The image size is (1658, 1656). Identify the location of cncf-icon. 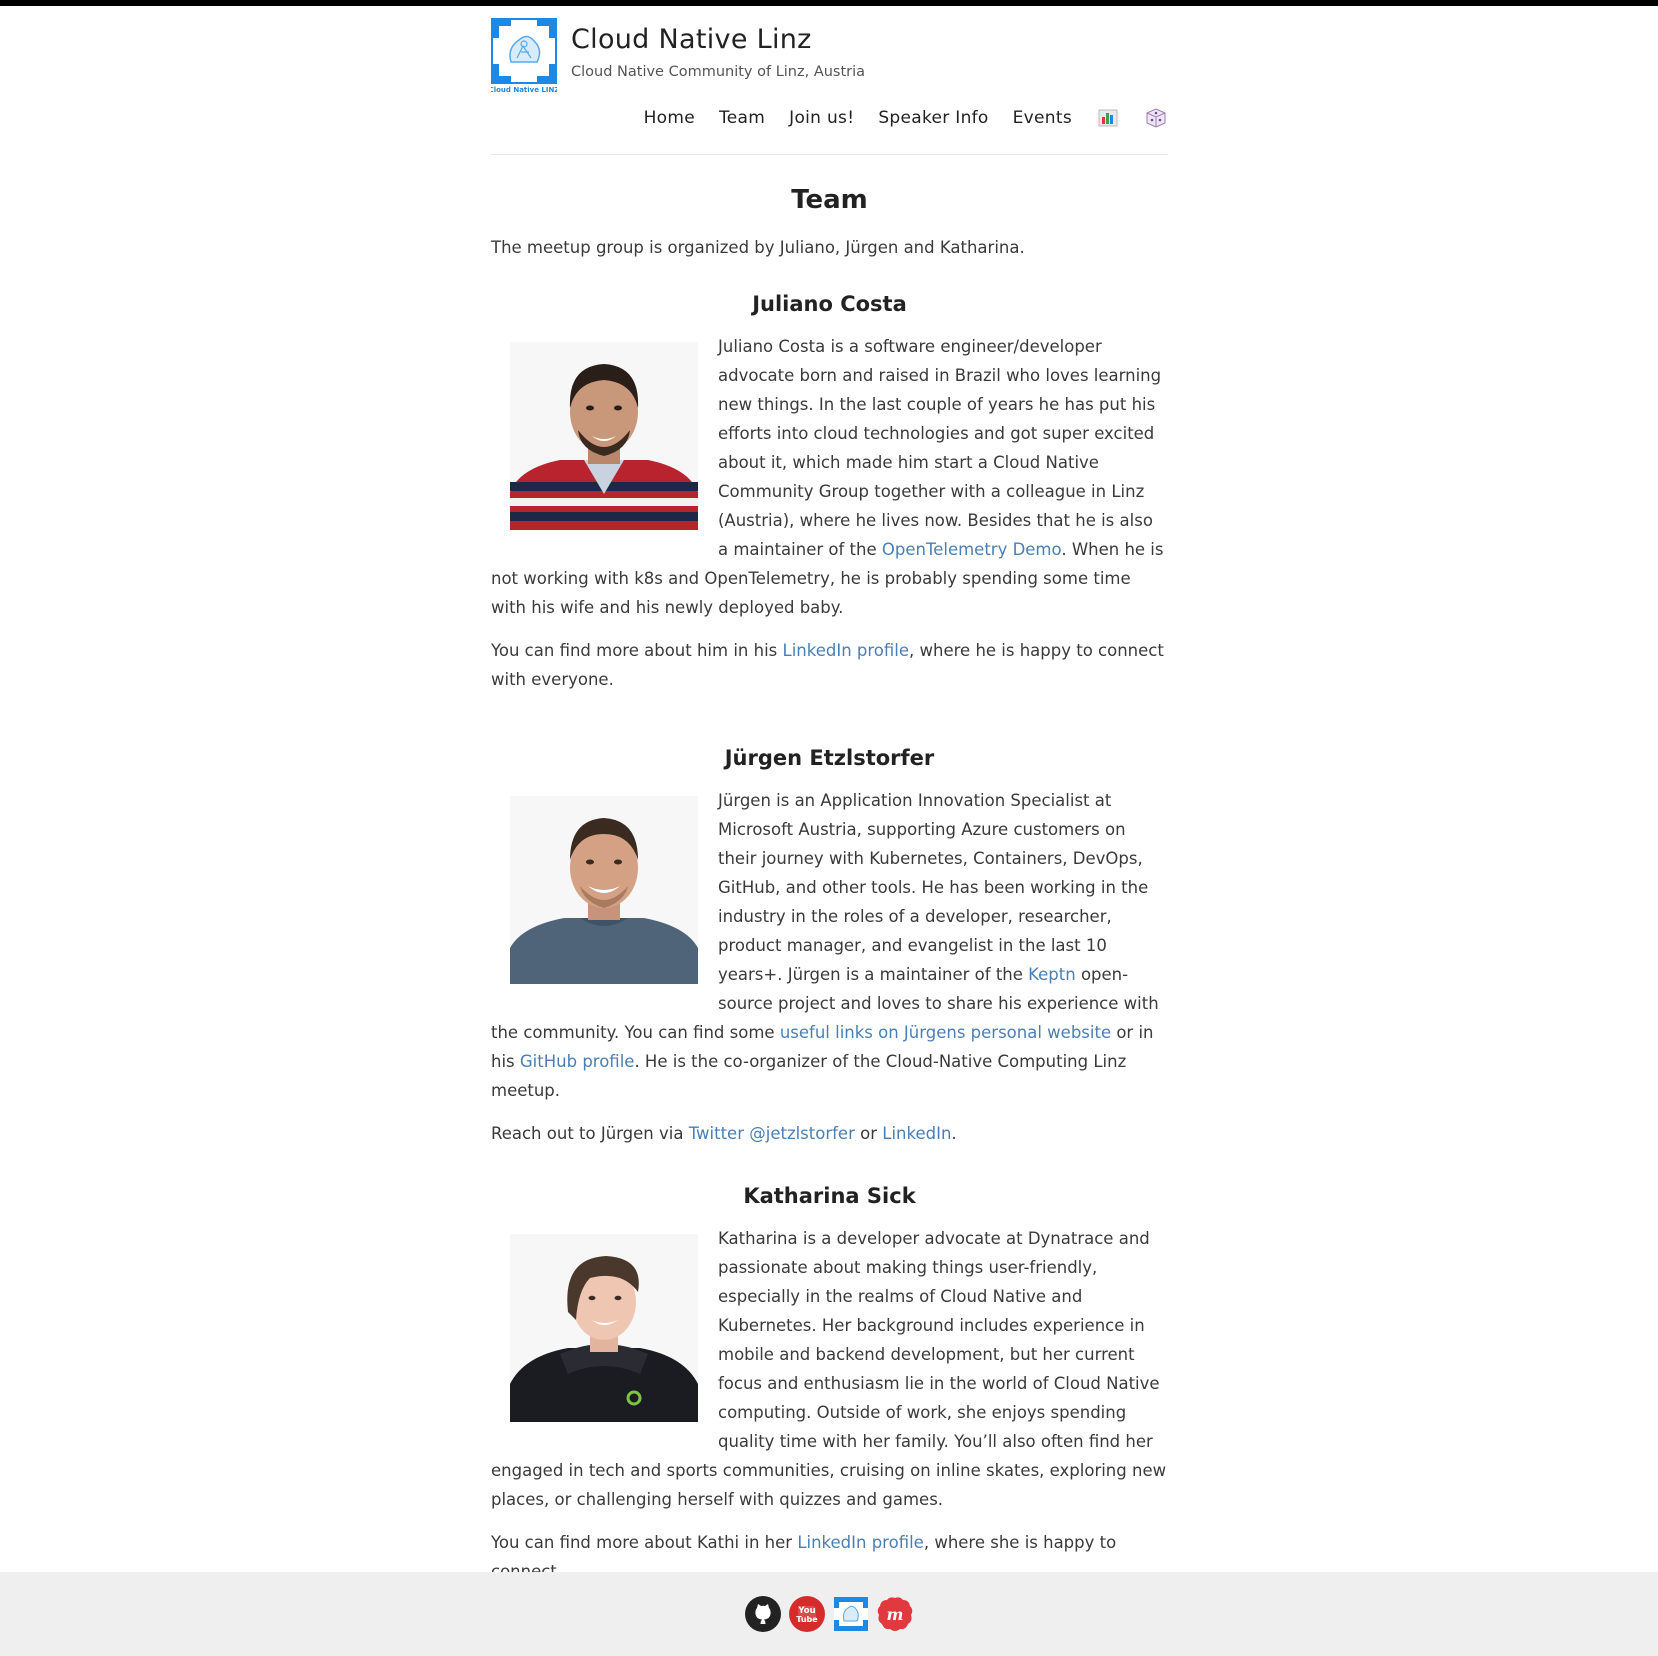
(851, 1614).